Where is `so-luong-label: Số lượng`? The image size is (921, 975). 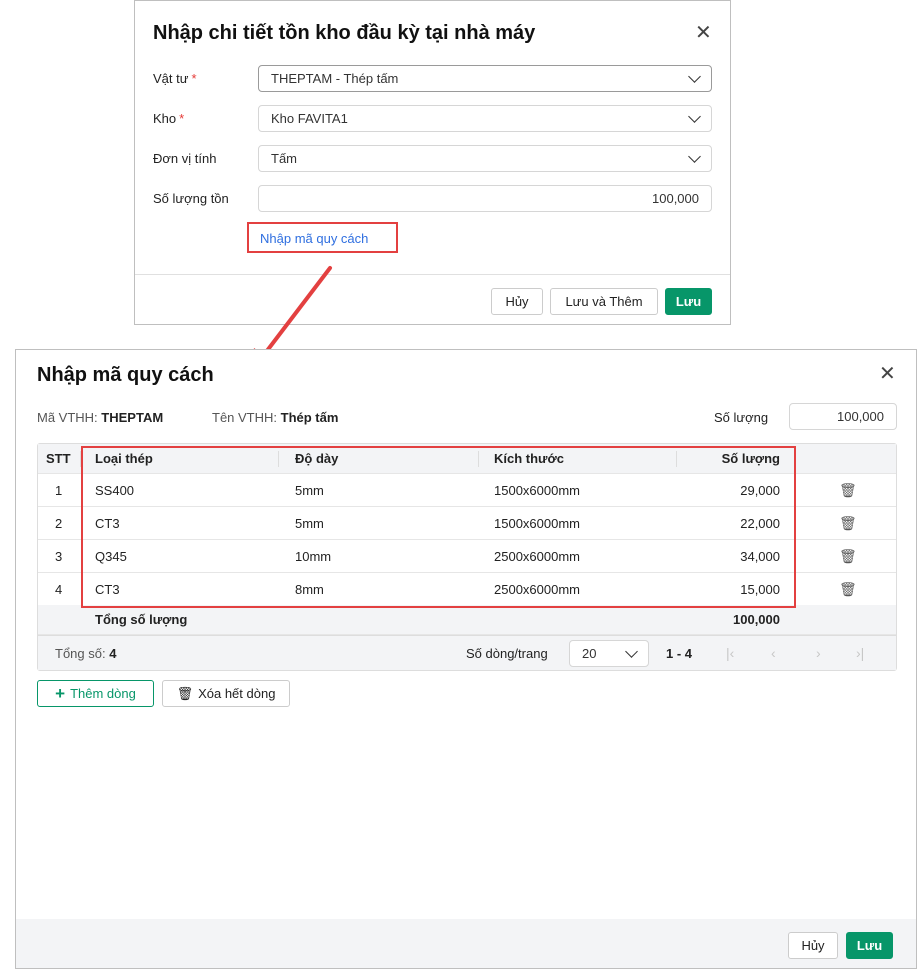 so-luong-label: Số lượng is located at coordinates (741, 417).